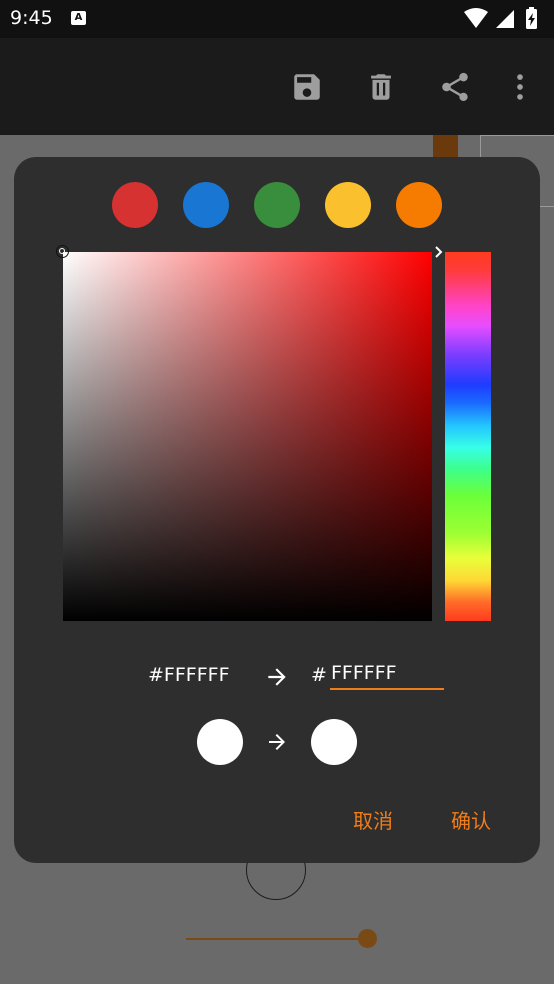  Describe the element at coordinates (381, 87) in the screenshot. I see `delete-icon` at that location.